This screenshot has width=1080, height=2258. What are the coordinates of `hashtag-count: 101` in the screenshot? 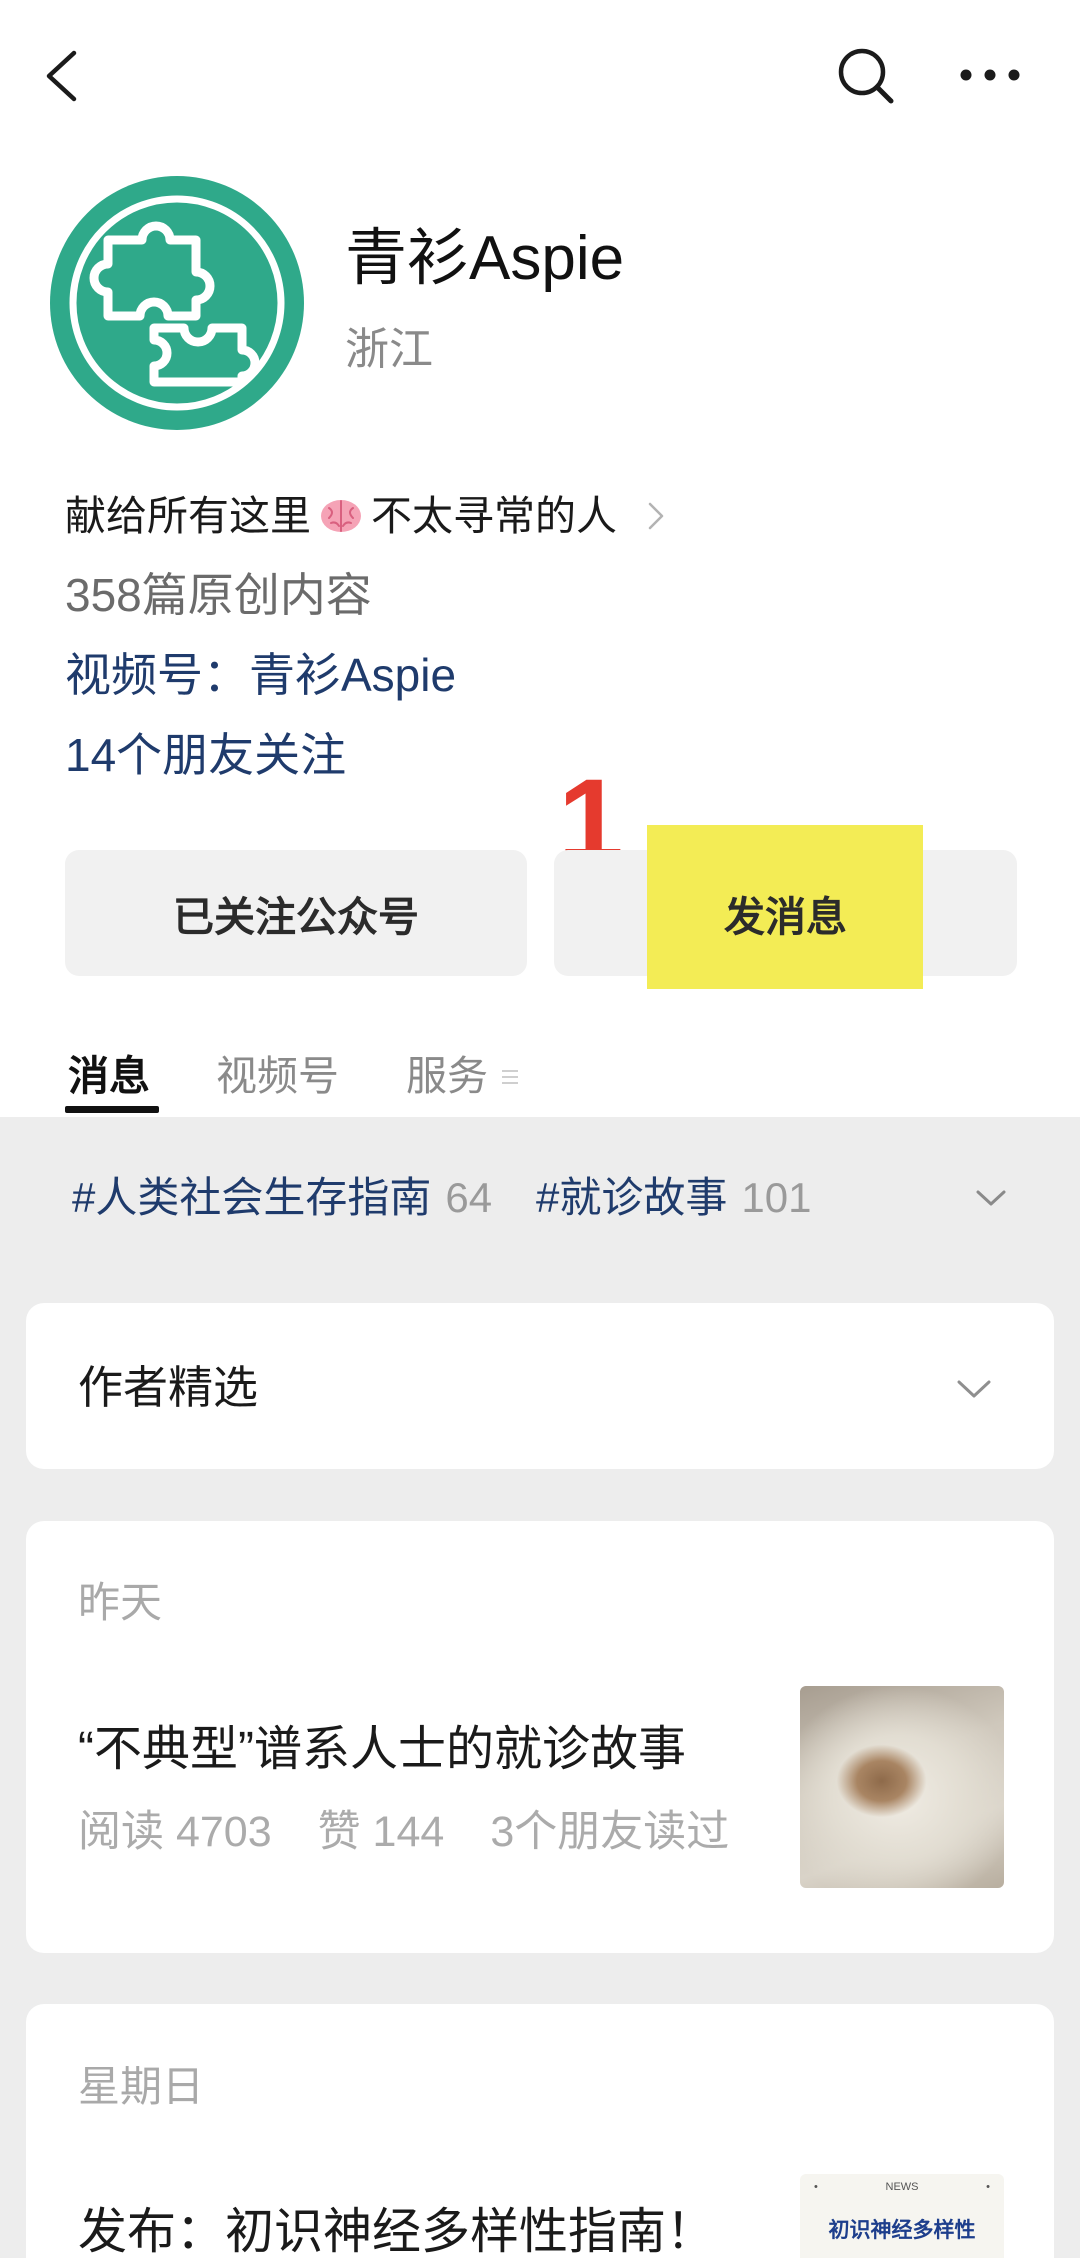 It's located at (776, 1197).